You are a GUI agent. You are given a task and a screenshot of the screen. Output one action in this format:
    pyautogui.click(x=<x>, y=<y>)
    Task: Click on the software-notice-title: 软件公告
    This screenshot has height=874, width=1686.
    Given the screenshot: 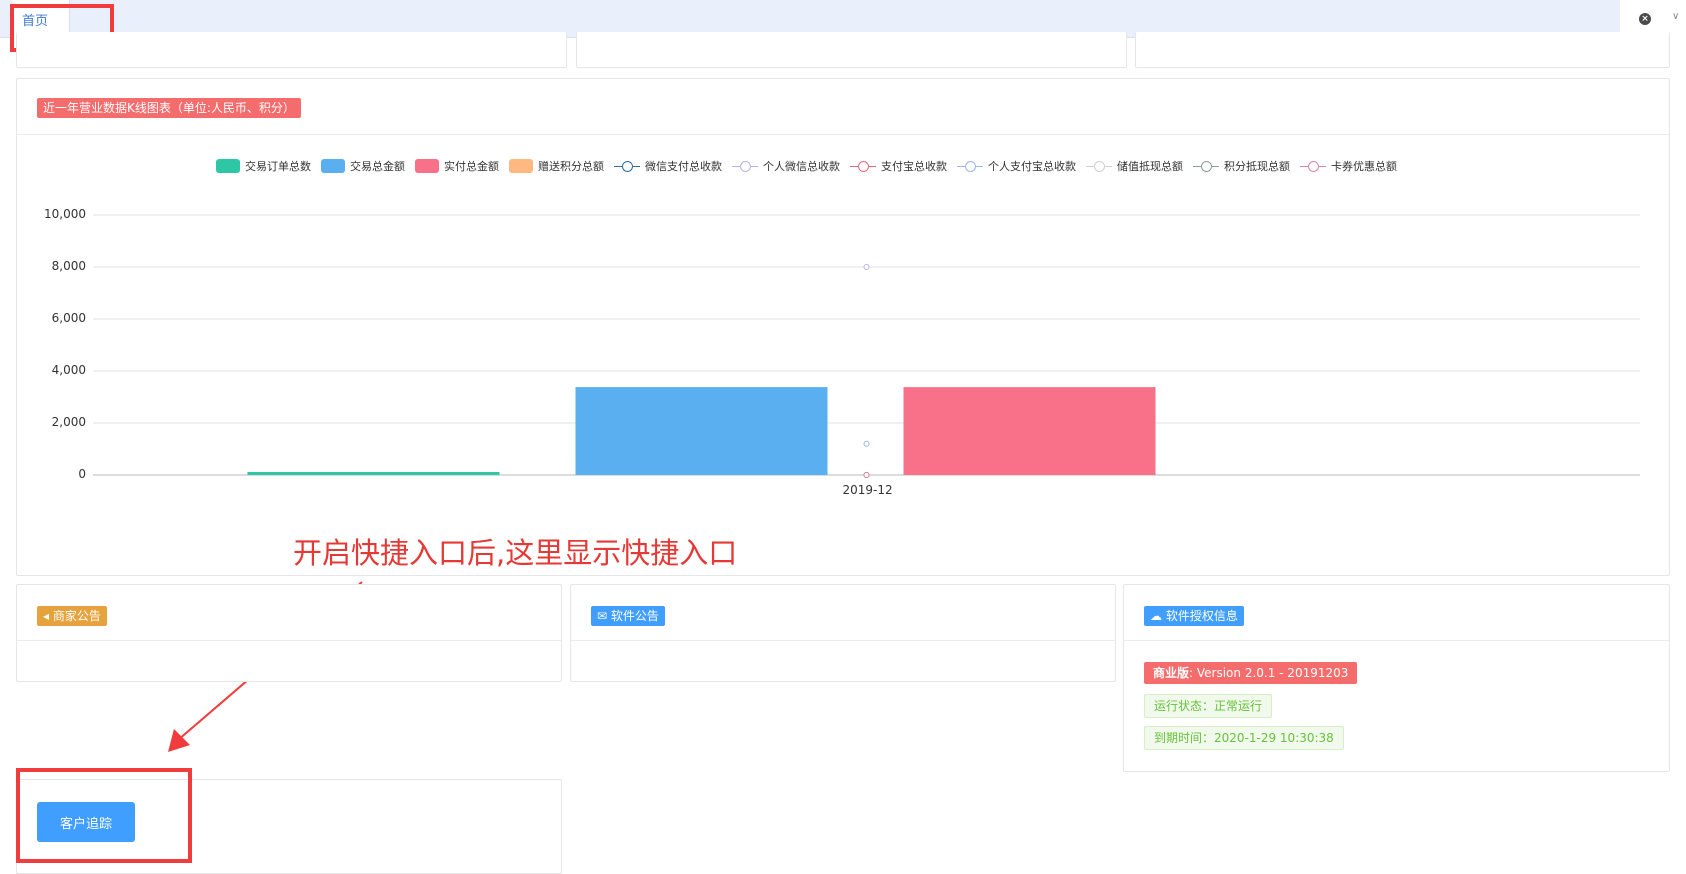 What is the action you would take?
    pyautogui.click(x=634, y=616)
    